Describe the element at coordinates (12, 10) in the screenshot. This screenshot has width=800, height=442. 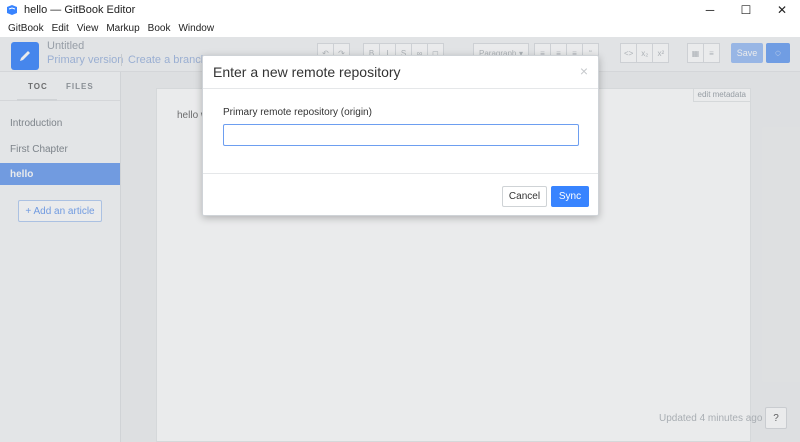
I see `gitbook-logo-icon` at that location.